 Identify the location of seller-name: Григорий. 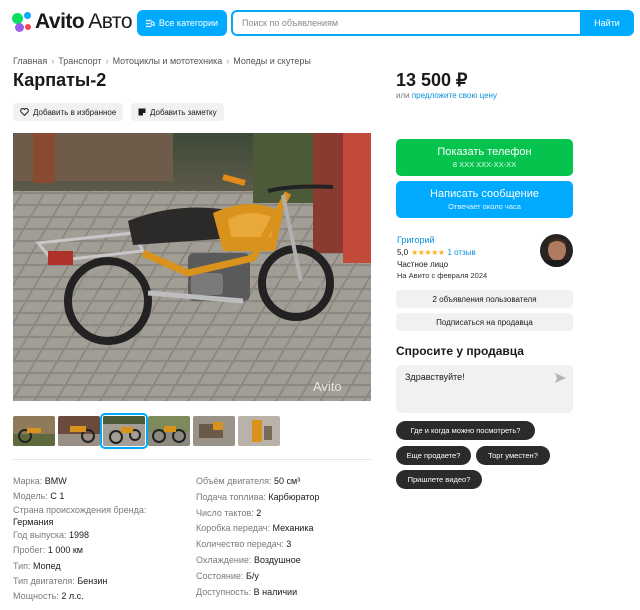
(416, 240).